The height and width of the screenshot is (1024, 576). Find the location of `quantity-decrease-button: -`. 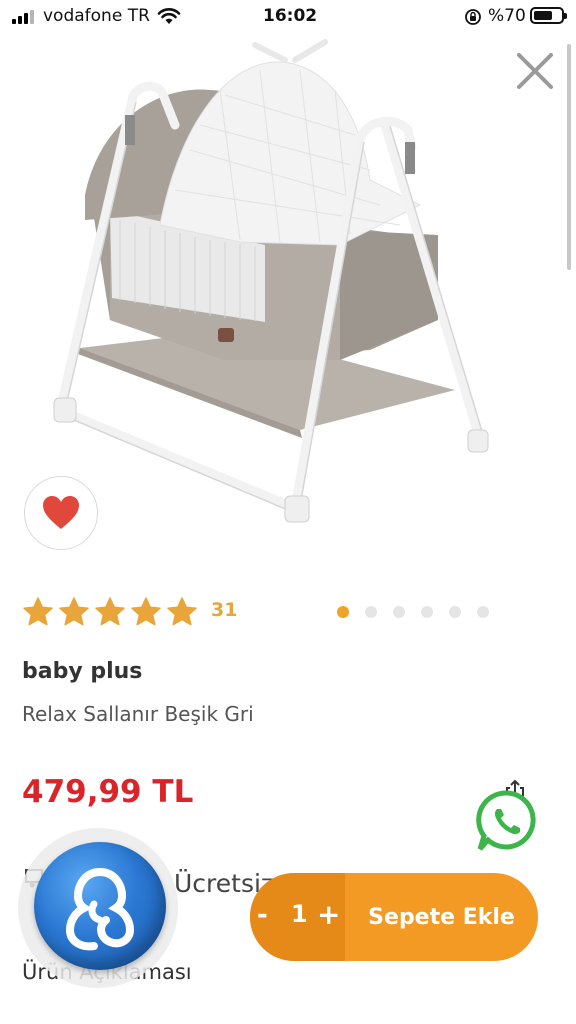

quantity-decrease-button: - is located at coordinates (262, 915).